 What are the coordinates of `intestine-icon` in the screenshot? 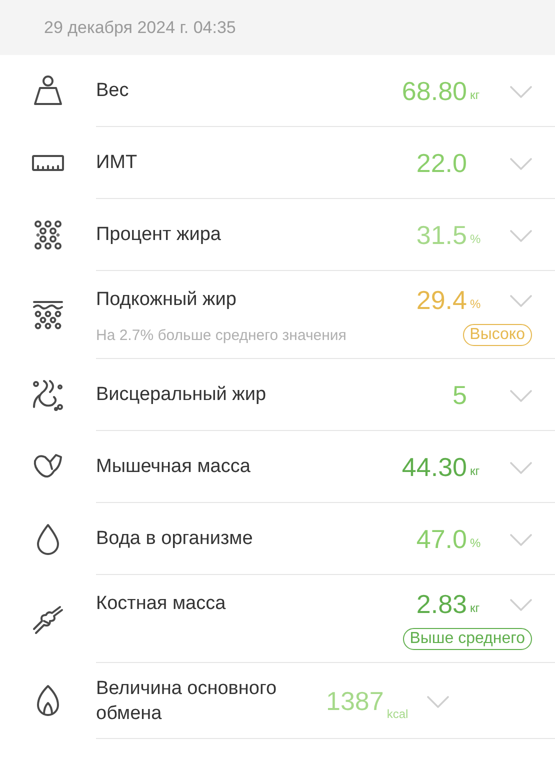 It's located at (48, 395).